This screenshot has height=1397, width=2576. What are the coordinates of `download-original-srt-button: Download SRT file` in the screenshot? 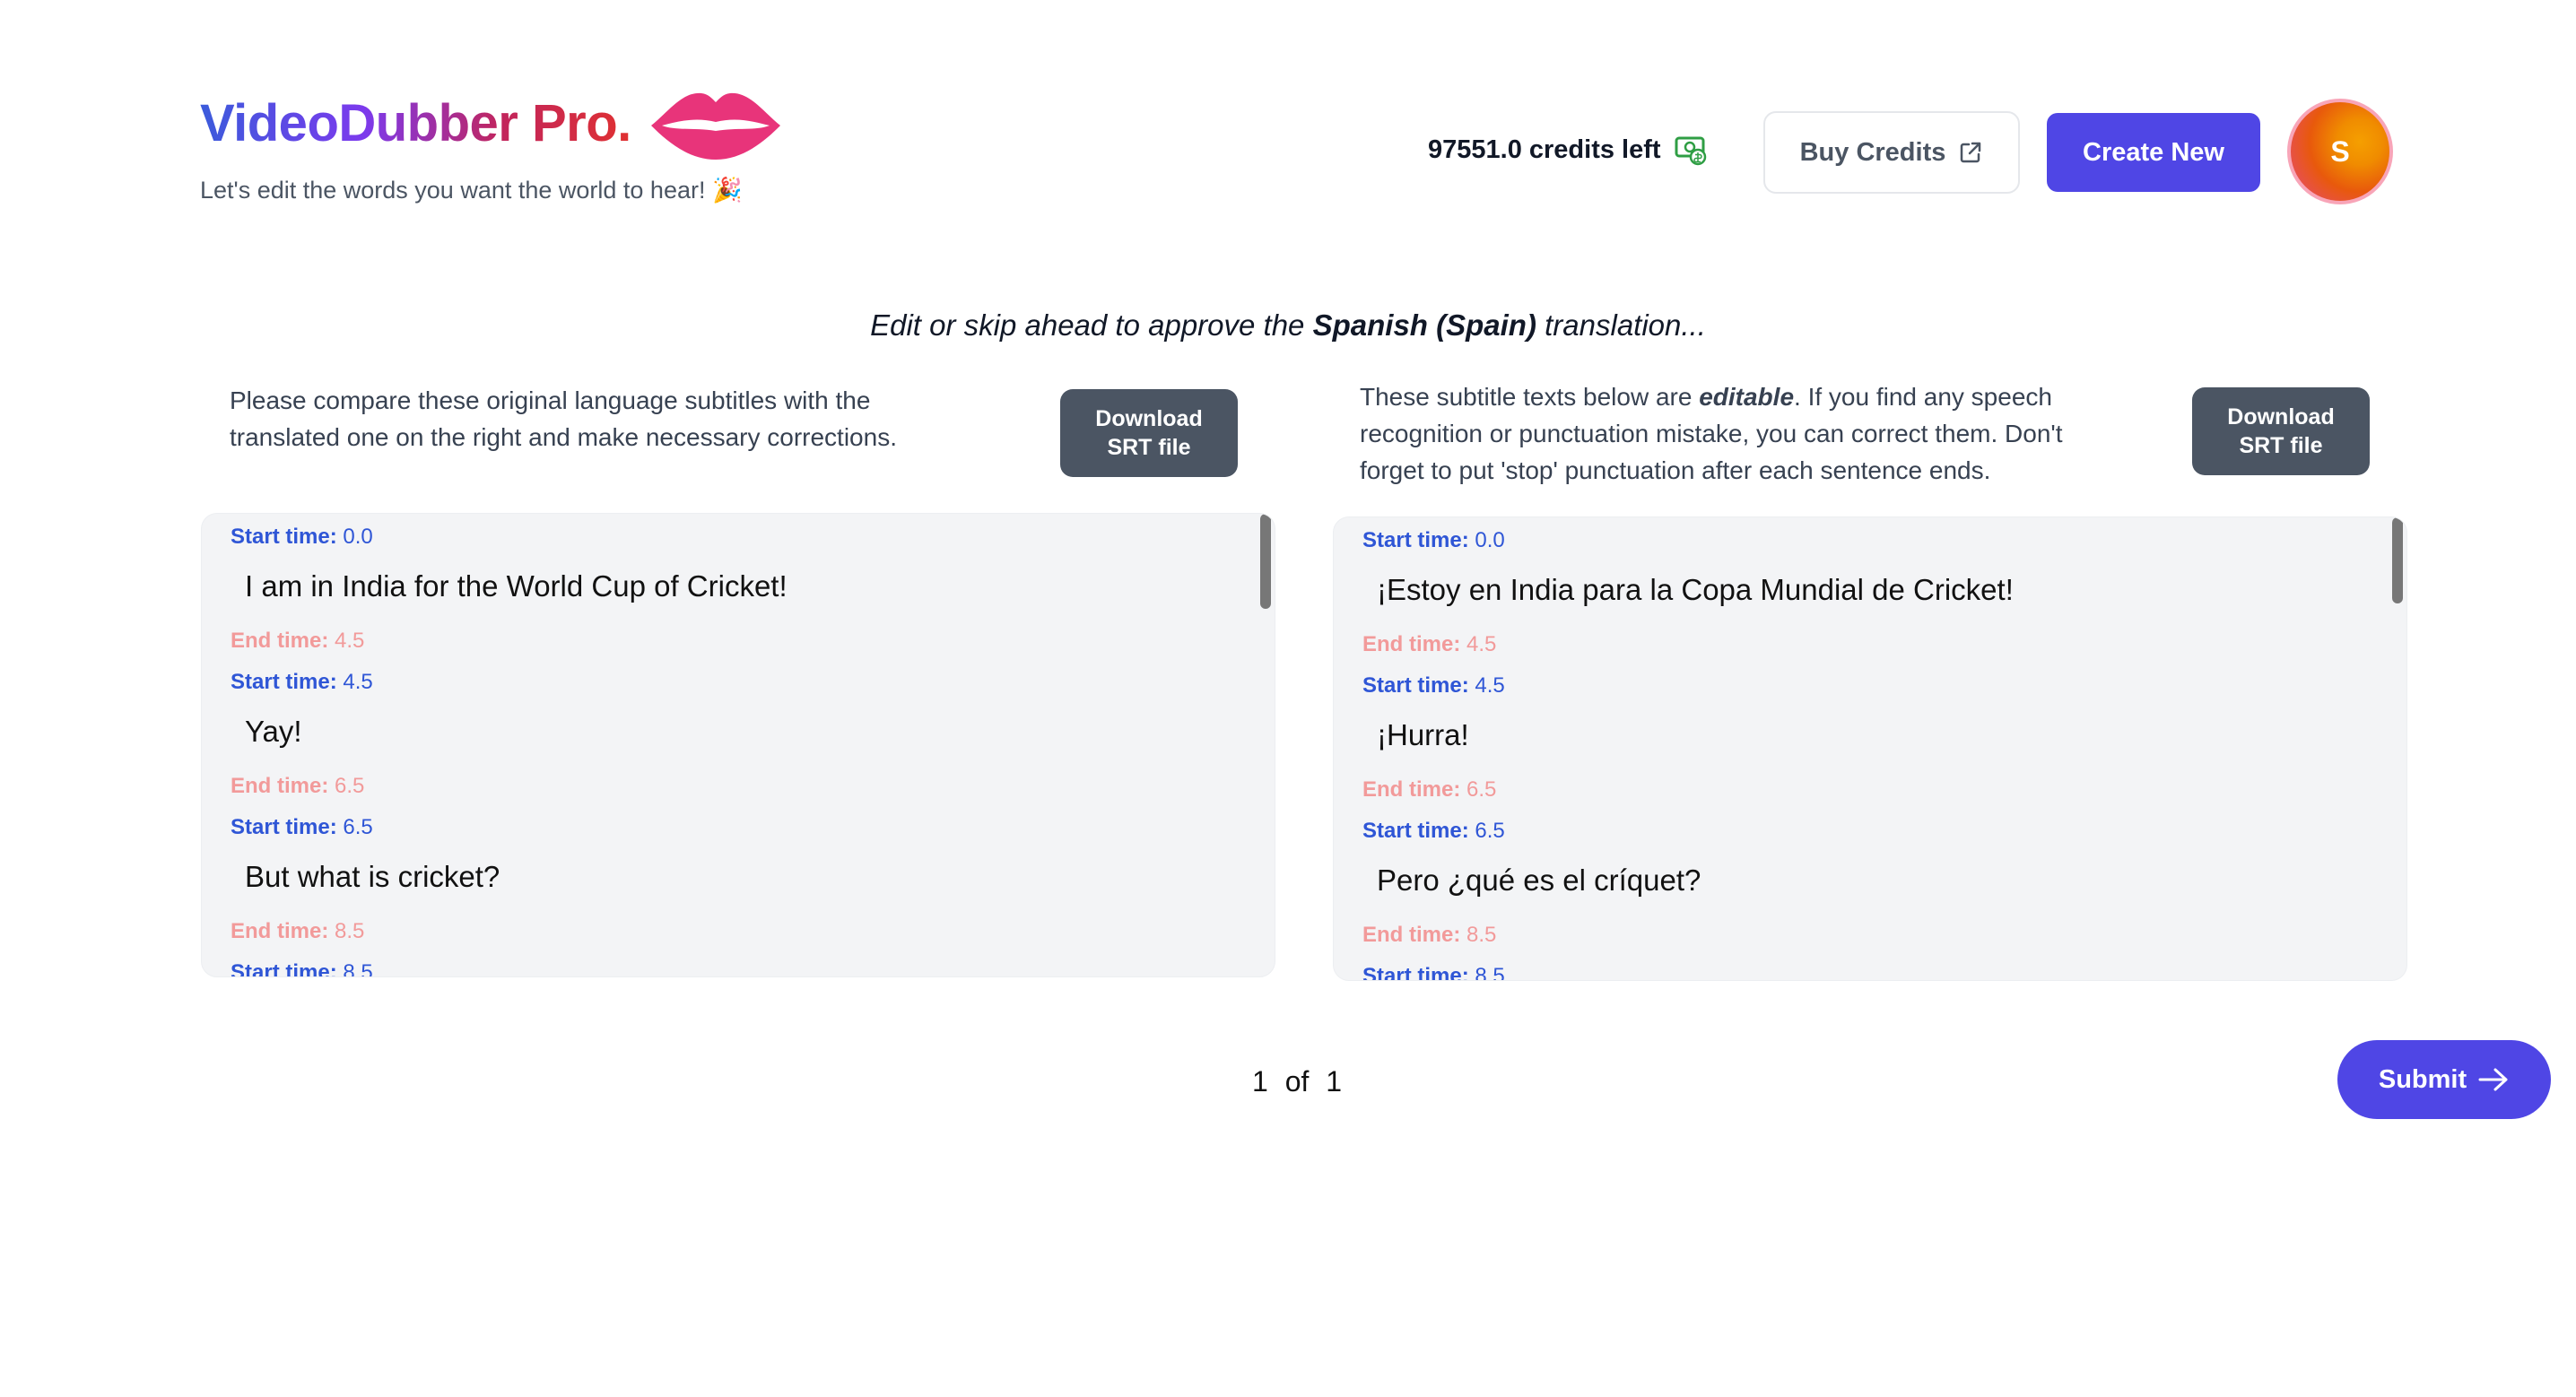 It's located at (1149, 433).